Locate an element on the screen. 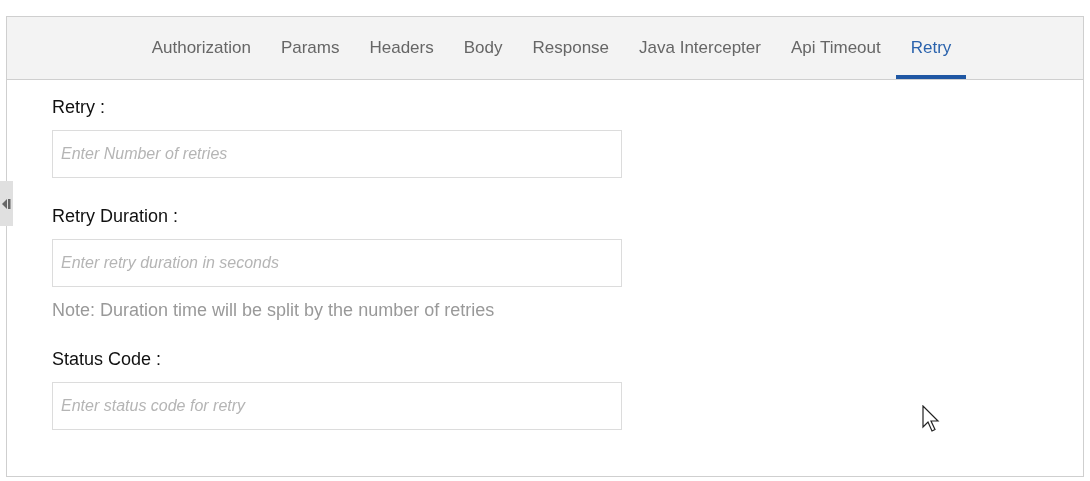 The image size is (1090, 481). input-field: Enter Number of retries is located at coordinates (337, 154).